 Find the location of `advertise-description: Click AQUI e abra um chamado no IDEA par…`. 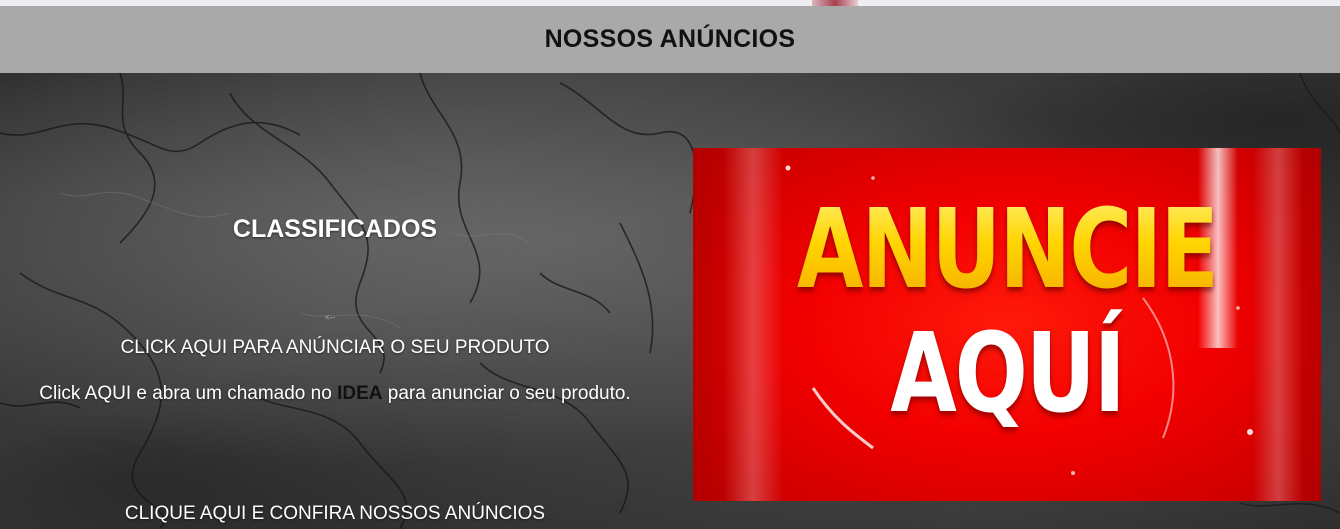

advertise-description: Click AQUI e abra um chamado no IDEA par… is located at coordinates (335, 394).